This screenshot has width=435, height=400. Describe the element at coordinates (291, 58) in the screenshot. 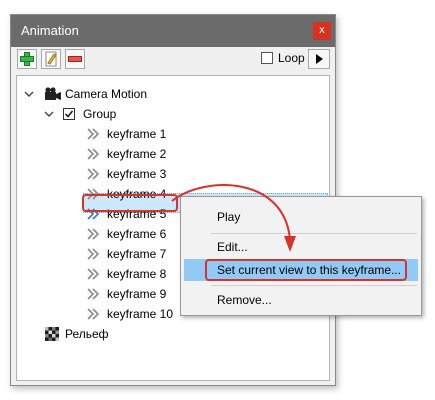

I see `loop-label: Loop` at that location.